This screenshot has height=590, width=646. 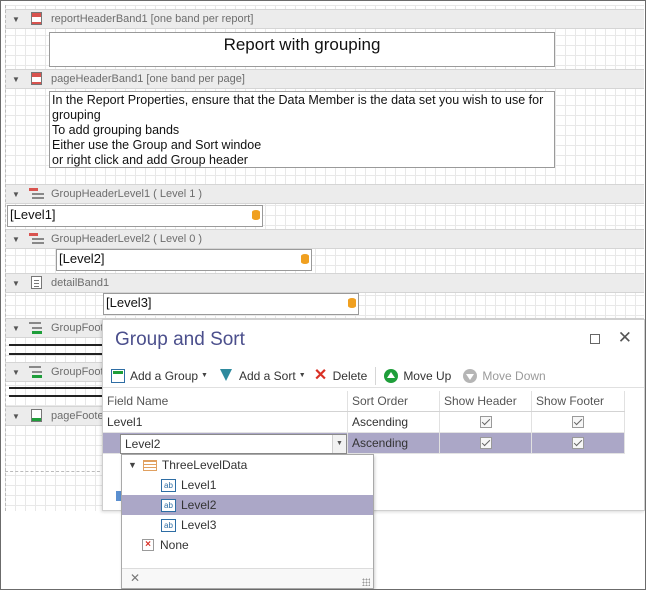 I want to click on column-header-field-name: Field Name, so click(x=225, y=401).